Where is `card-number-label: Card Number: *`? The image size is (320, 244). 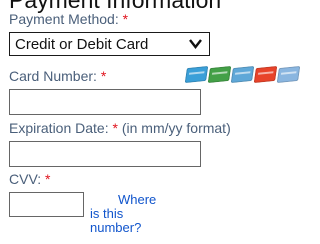 card-number-label: Card Number: * is located at coordinates (57, 76).